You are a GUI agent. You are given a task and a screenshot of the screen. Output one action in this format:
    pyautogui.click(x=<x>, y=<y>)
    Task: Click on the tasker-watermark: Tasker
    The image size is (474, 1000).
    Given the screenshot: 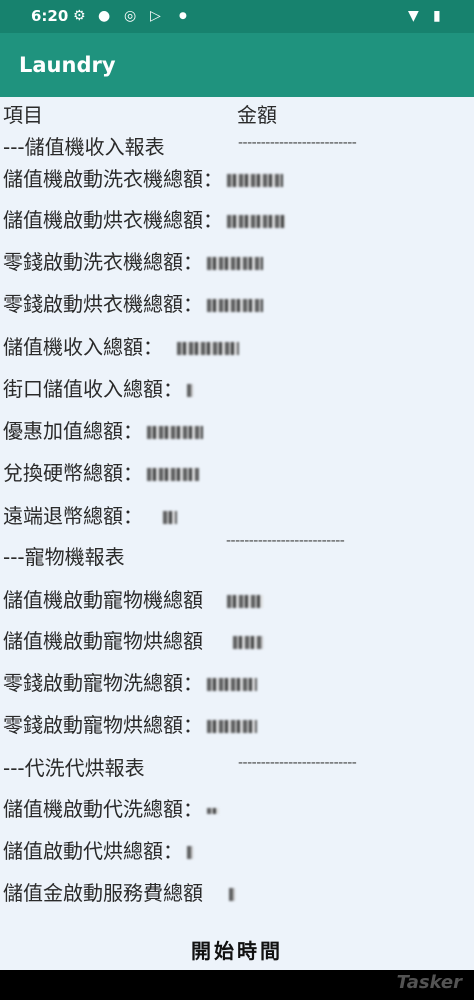 What is the action you would take?
    pyautogui.click(x=429, y=982)
    